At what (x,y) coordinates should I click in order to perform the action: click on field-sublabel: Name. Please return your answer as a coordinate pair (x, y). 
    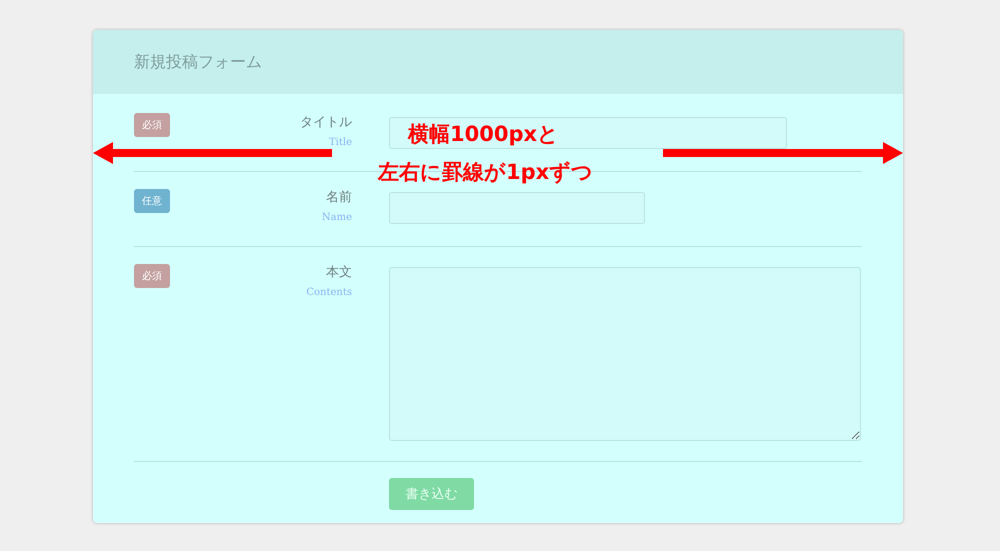
    Looking at the image, I should click on (337, 218).